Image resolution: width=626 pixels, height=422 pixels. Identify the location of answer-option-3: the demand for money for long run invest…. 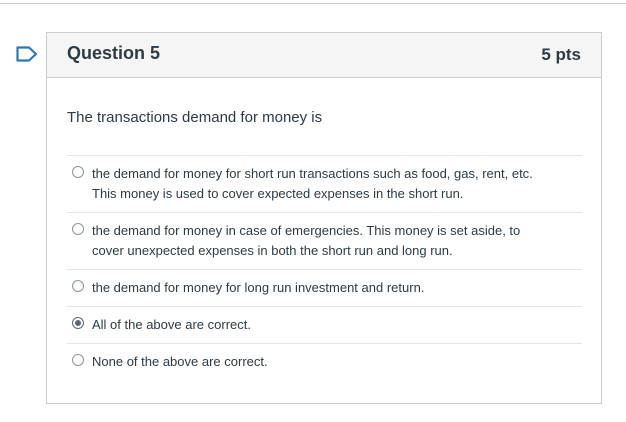
(324, 287).